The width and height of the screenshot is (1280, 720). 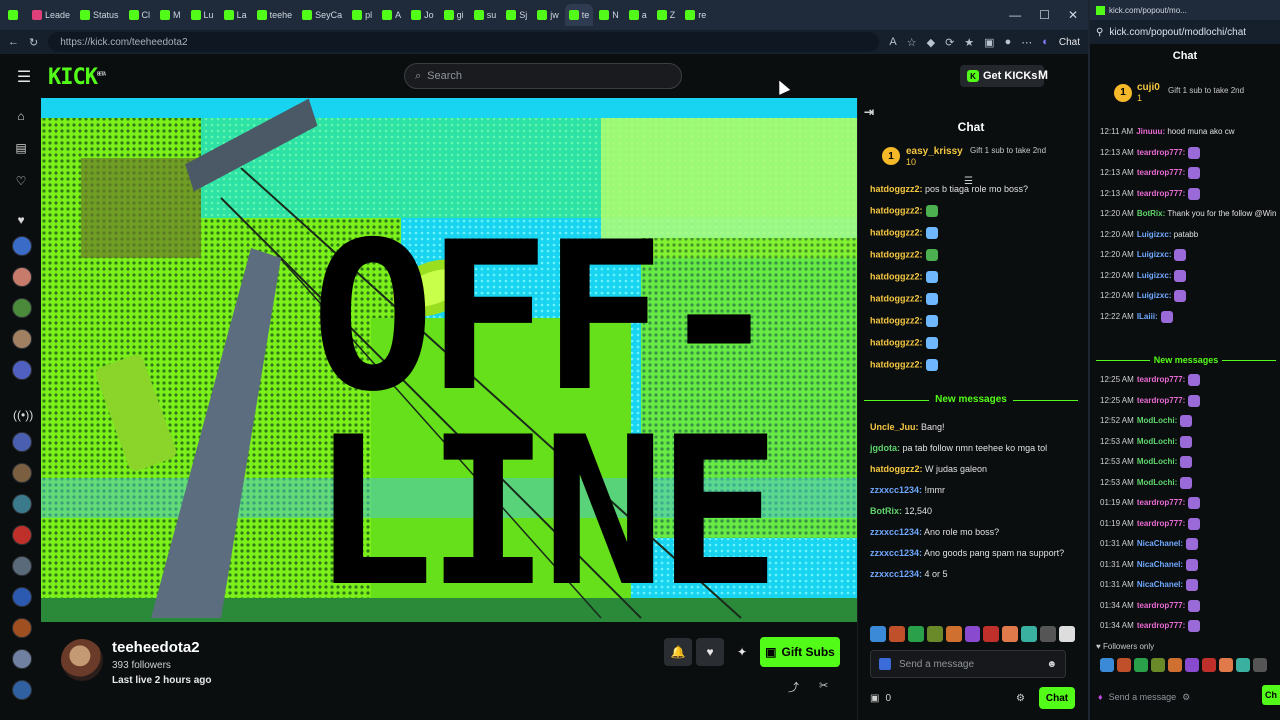 What do you see at coordinates (800, 652) in the screenshot?
I see `gift-subs-button: ▣ Gift Subs` at bounding box center [800, 652].